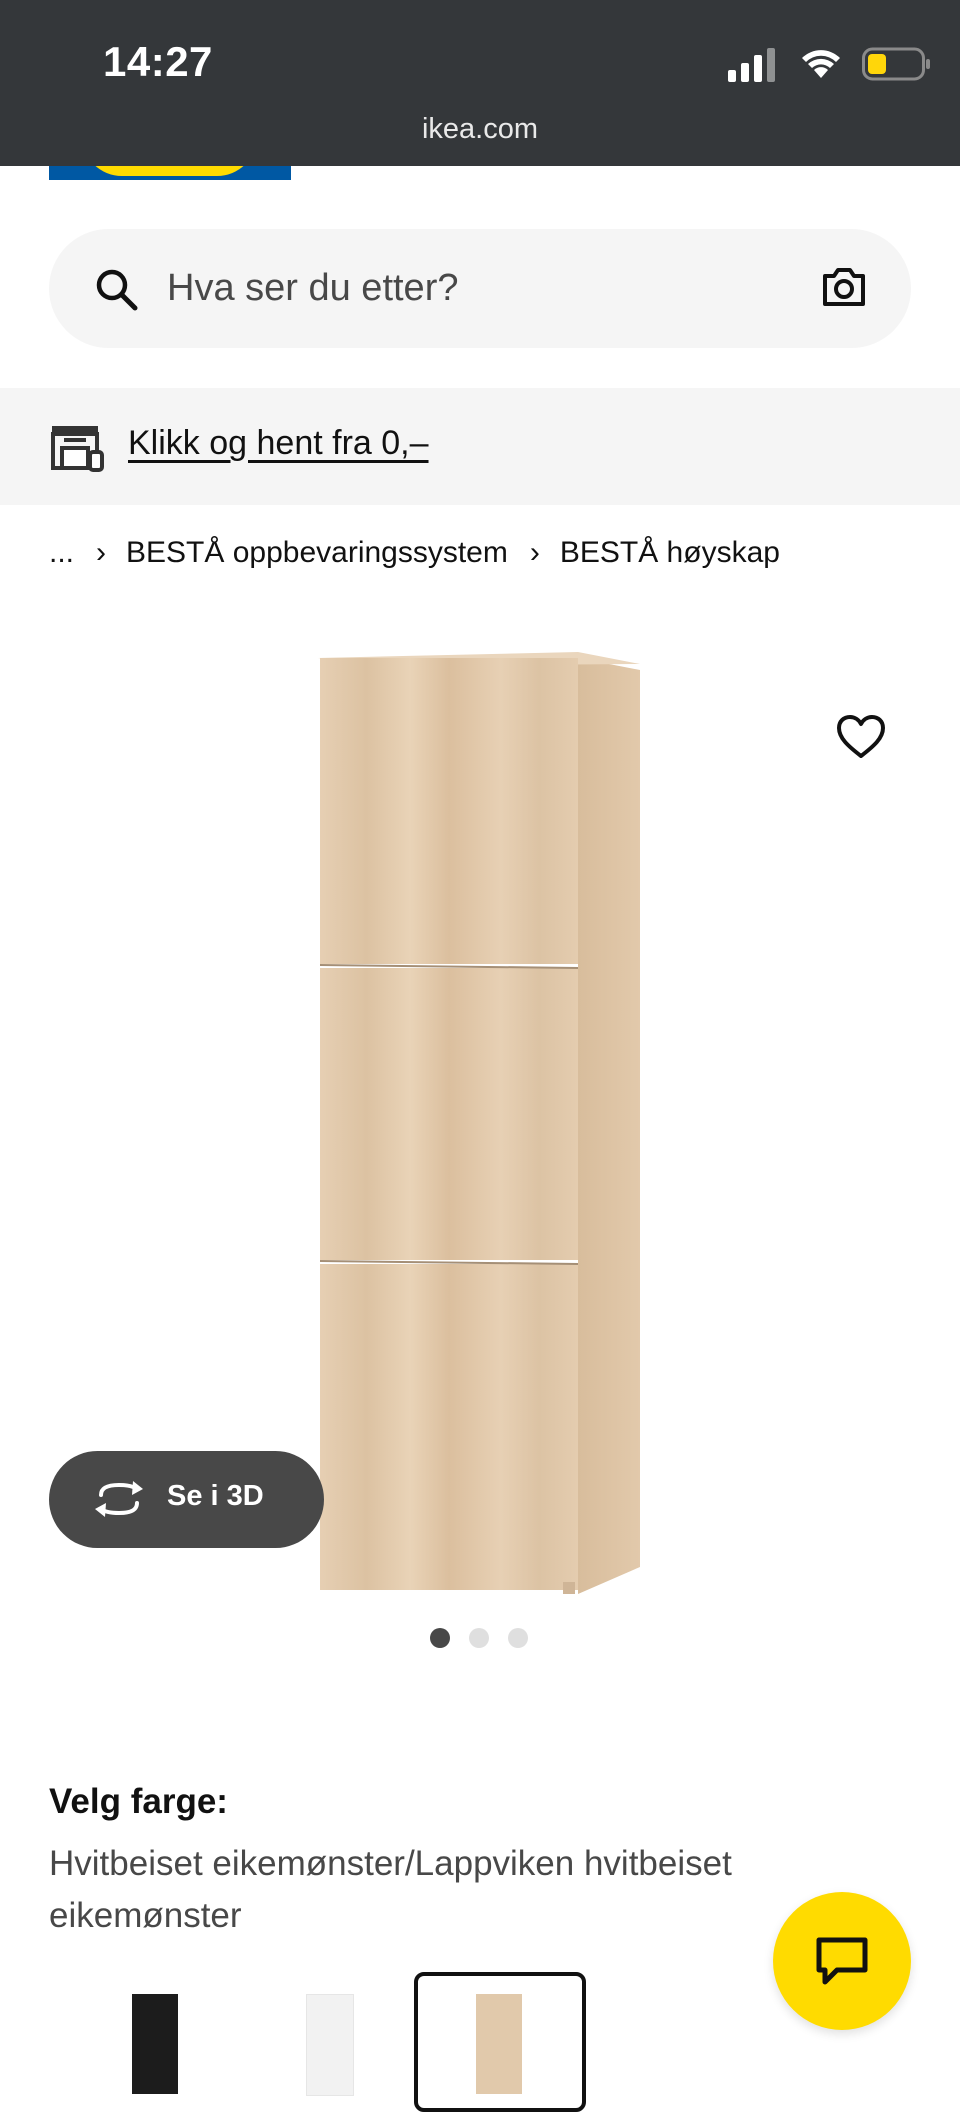 The image size is (960, 2112). I want to click on status-time: 14:27, so click(158, 61).